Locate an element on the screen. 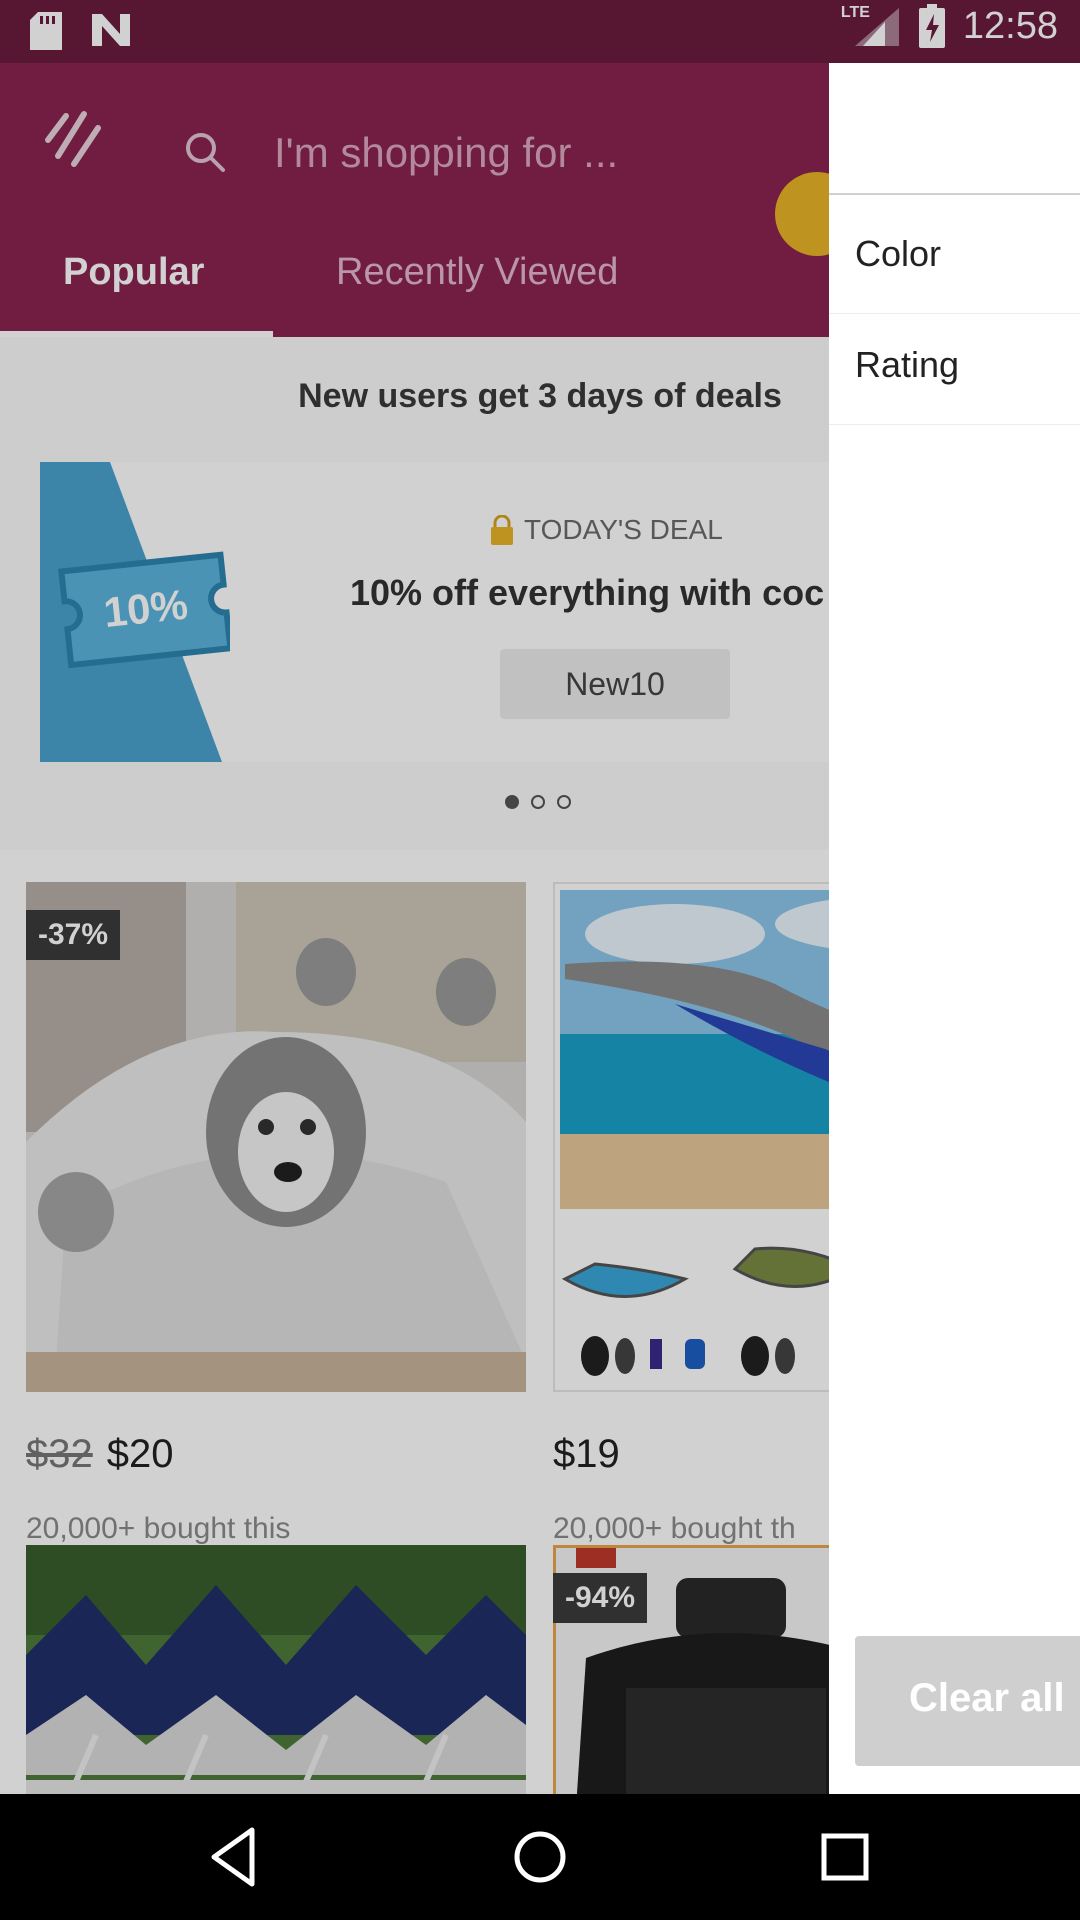 The width and height of the screenshot is (1080, 1920). system-nav-bar is located at coordinates (540, 1857).